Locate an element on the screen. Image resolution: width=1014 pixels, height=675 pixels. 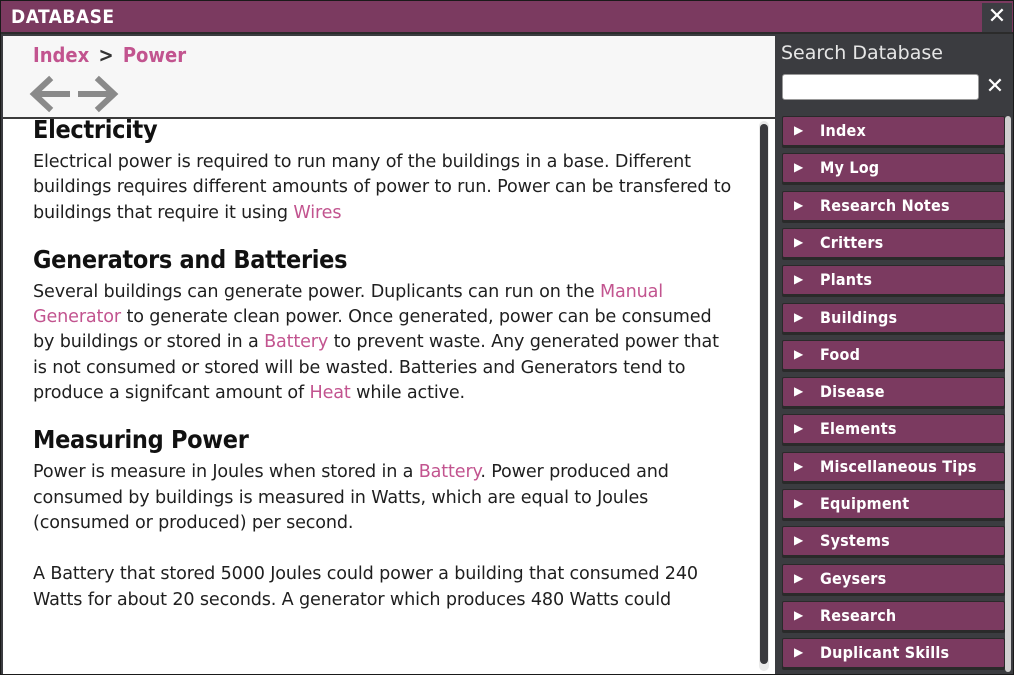
category-label: Geysers is located at coordinates (853, 578).